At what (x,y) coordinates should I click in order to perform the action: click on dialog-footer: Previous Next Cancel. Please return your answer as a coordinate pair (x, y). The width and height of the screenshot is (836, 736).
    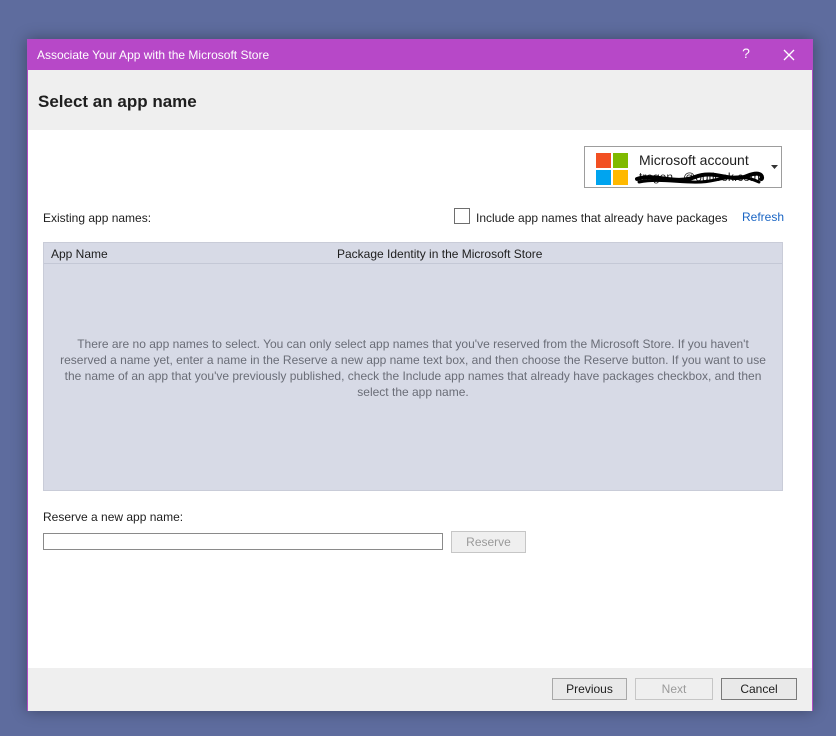
    Looking at the image, I should click on (420, 689).